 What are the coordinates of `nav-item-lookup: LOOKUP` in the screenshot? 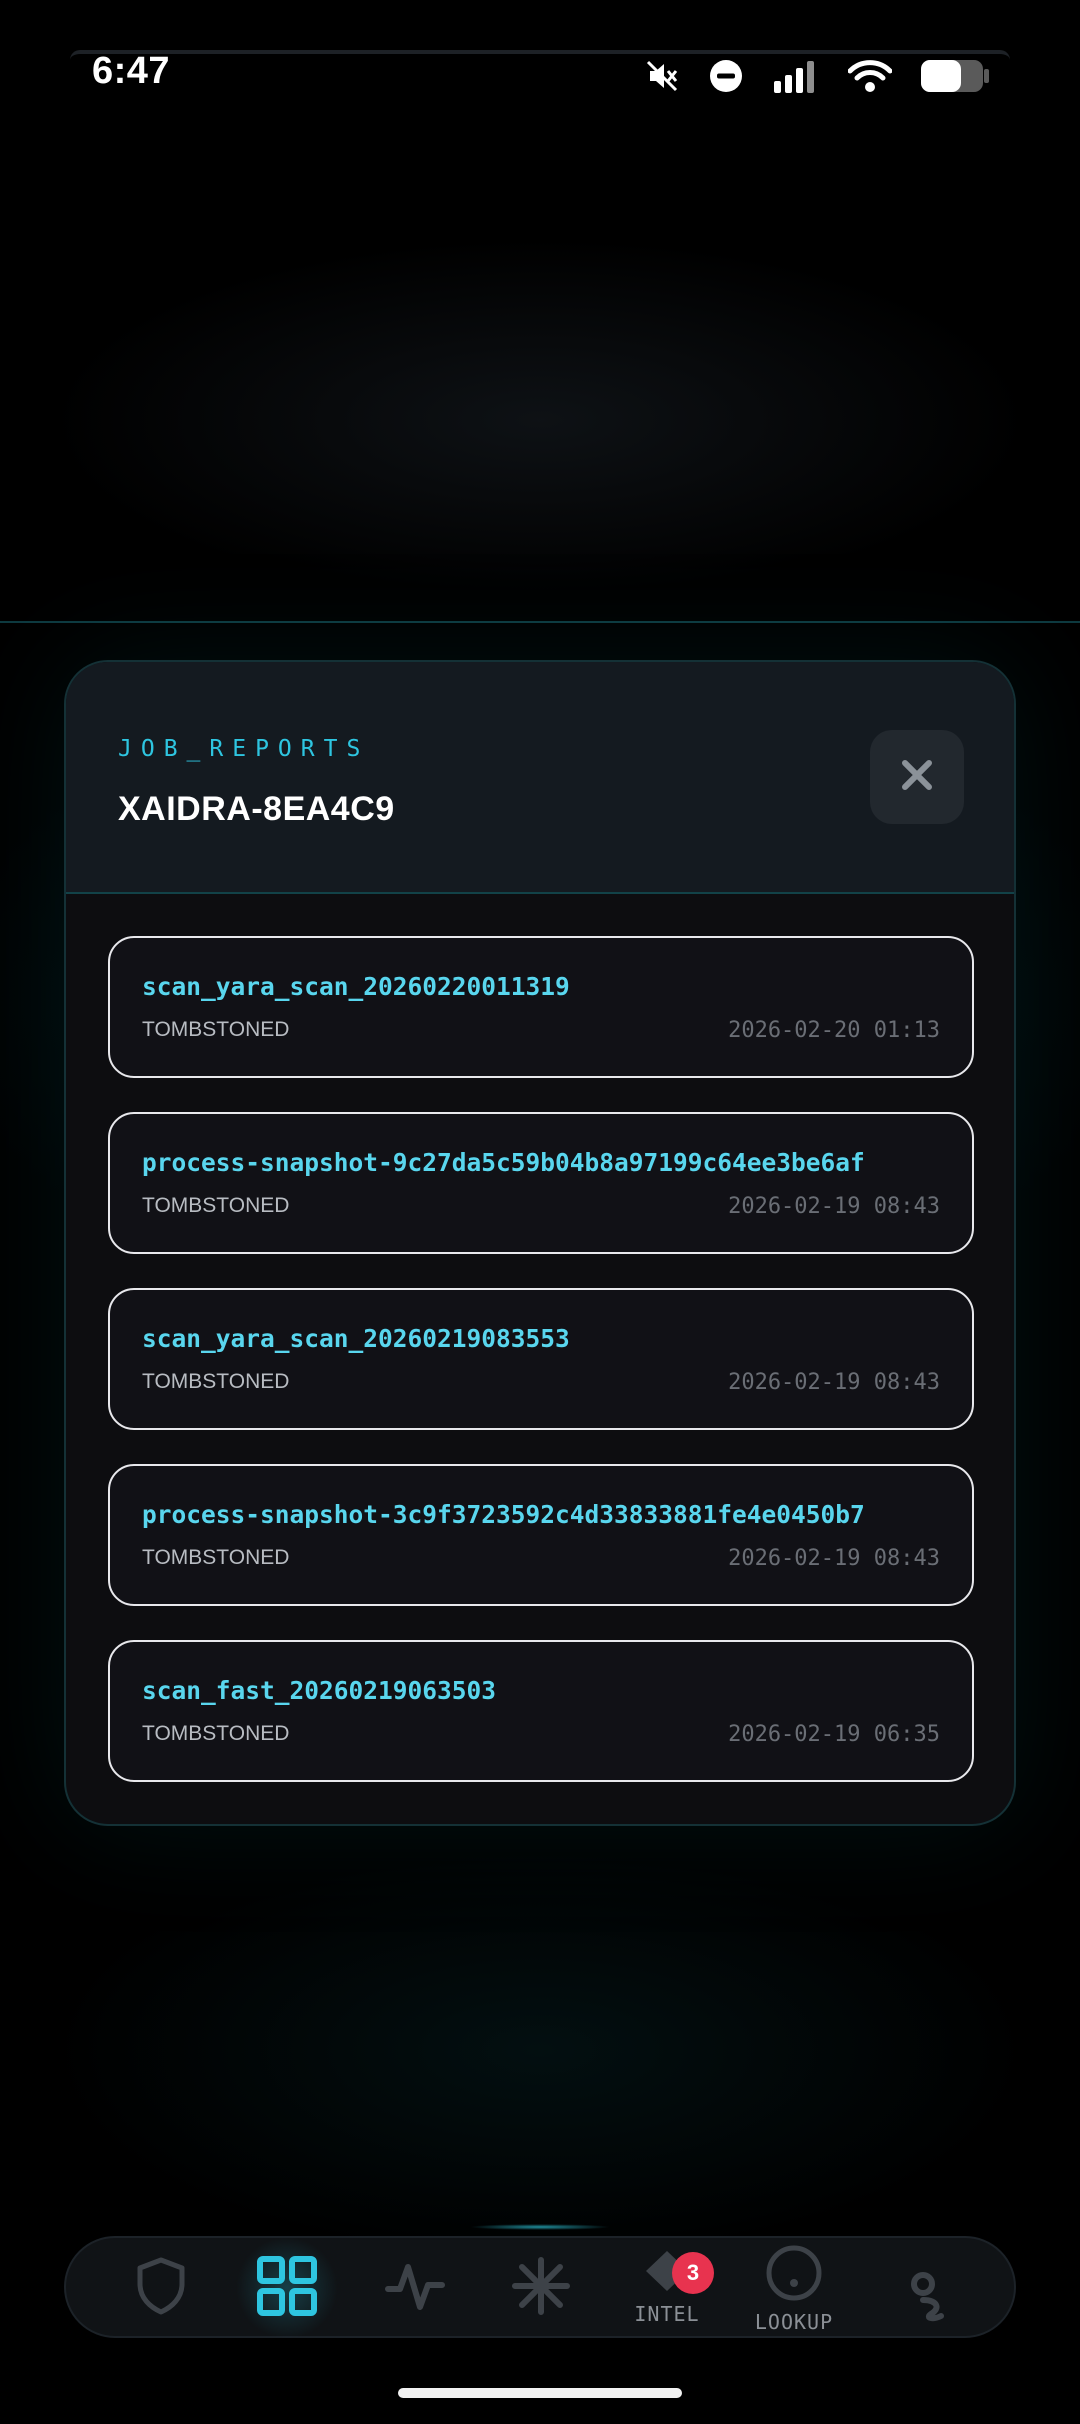 It's located at (794, 2288).